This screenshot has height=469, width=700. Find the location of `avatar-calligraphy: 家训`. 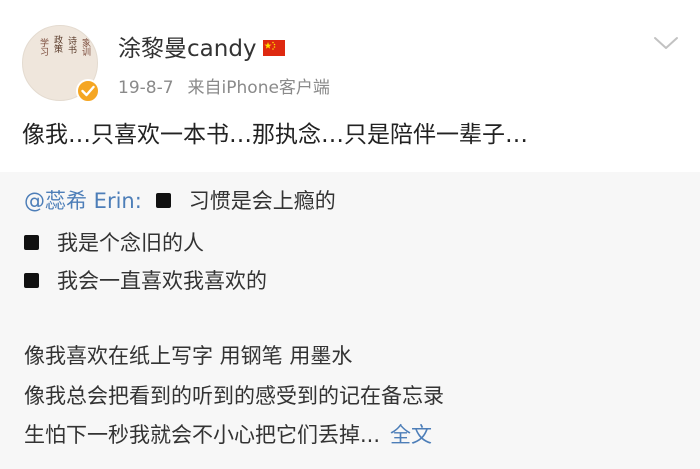

avatar-calligraphy: 家训 is located at coordinates (85, 47).